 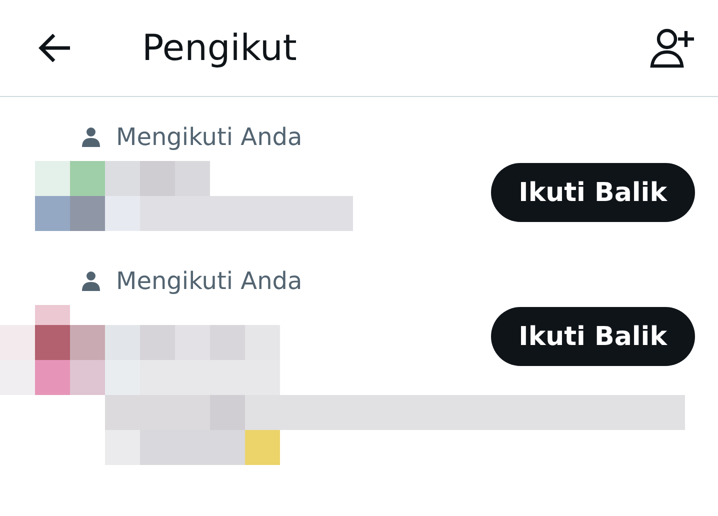 What do you see at coordinates (55, 48) in the screenshot?
I see `back-icon` at bounding box center [55, 48].